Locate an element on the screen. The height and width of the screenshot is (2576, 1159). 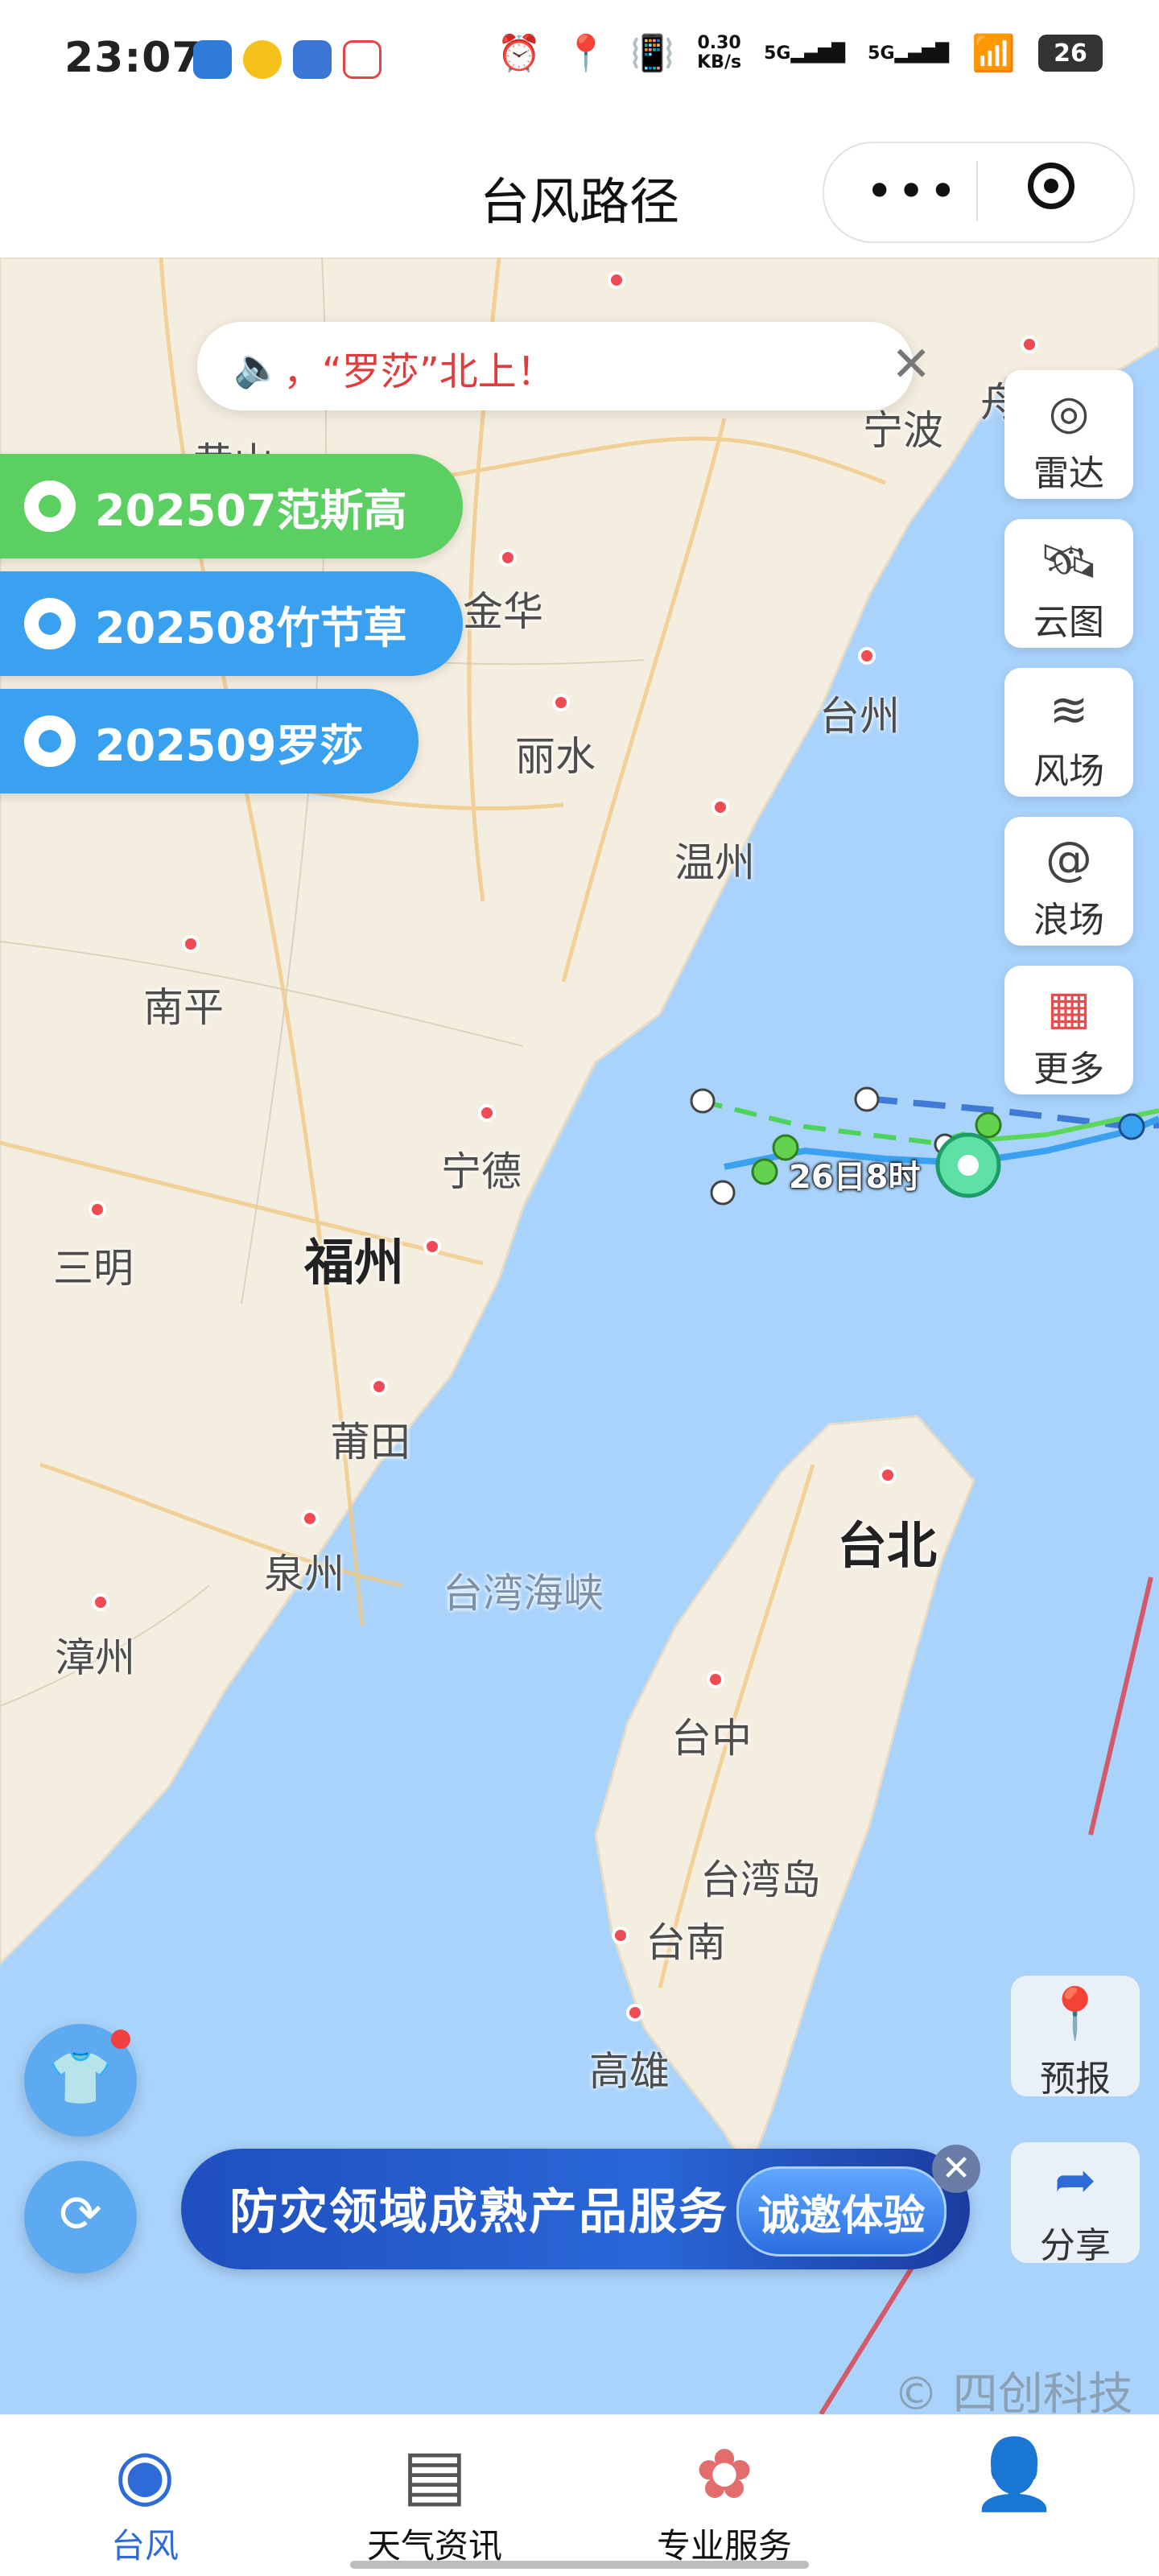
more-icon: ▦ is located at coordinates (1068, 1007).